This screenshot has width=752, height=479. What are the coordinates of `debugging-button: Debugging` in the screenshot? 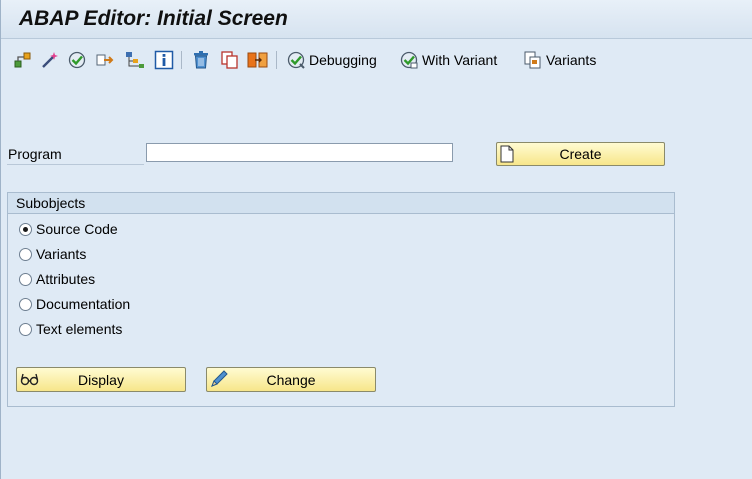 It's located at (331, 60).